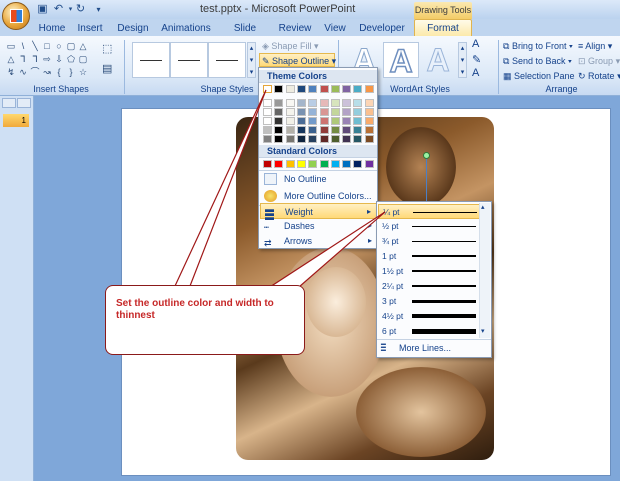 Image resolution: width=620 pixels, height=481 pixels. I want to click on dashes-item: ┅ Dashes ▸, so click(318, 226).